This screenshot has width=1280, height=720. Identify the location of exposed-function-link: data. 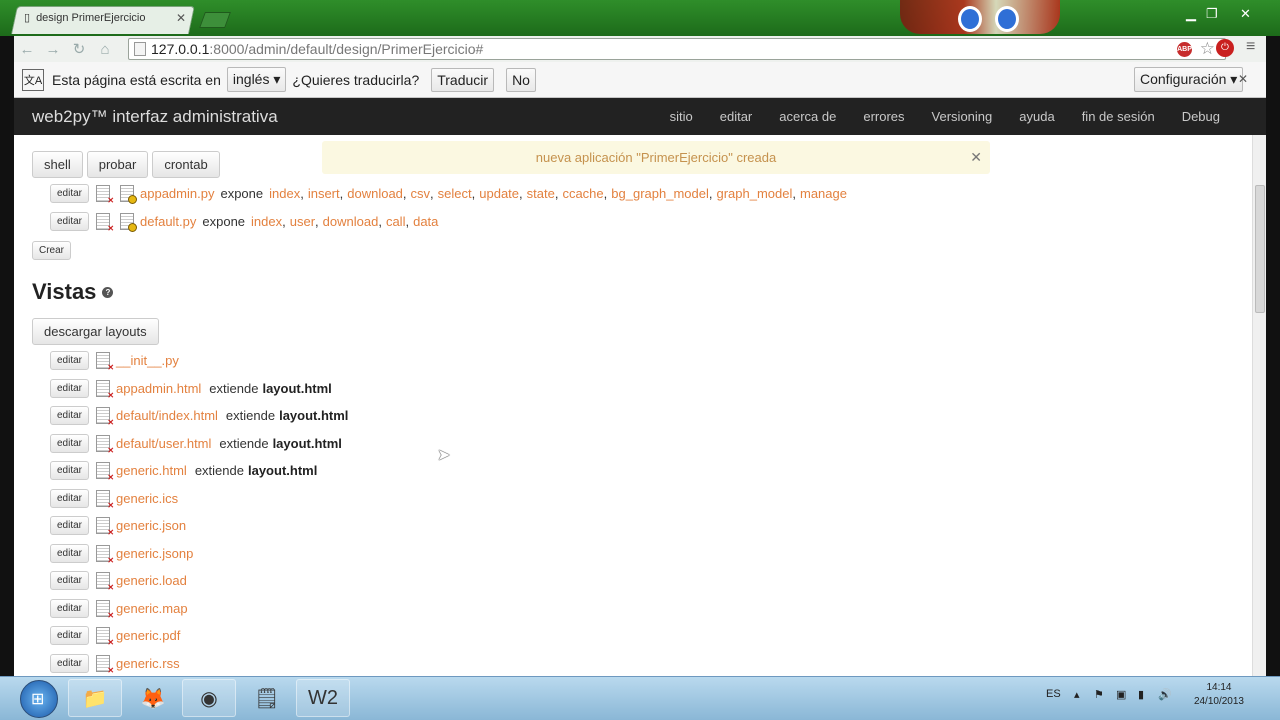
(425, 221).